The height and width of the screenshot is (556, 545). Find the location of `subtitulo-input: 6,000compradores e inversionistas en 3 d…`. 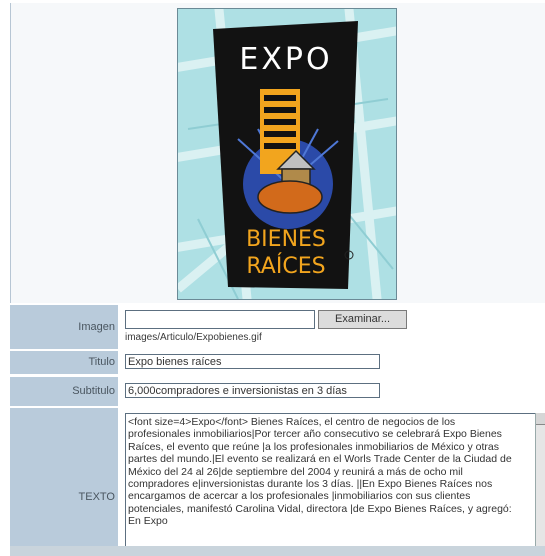

subtitulo-input: 6,000compradores e inversionistas en 3 d… is located at coordinates (252, 390).